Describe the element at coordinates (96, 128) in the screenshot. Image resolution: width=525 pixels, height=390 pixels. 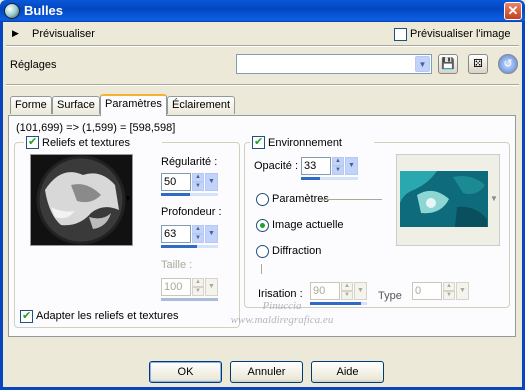
I see `coords-readout: (101,699) => (1,599) = [598,598]` at that location.